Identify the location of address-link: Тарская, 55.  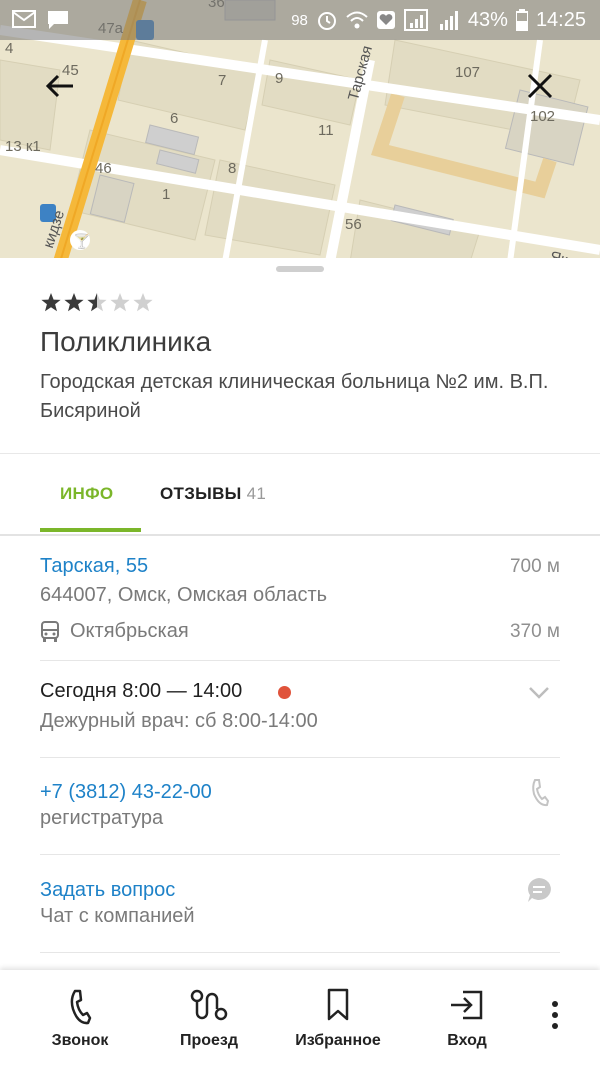
(94, 566).